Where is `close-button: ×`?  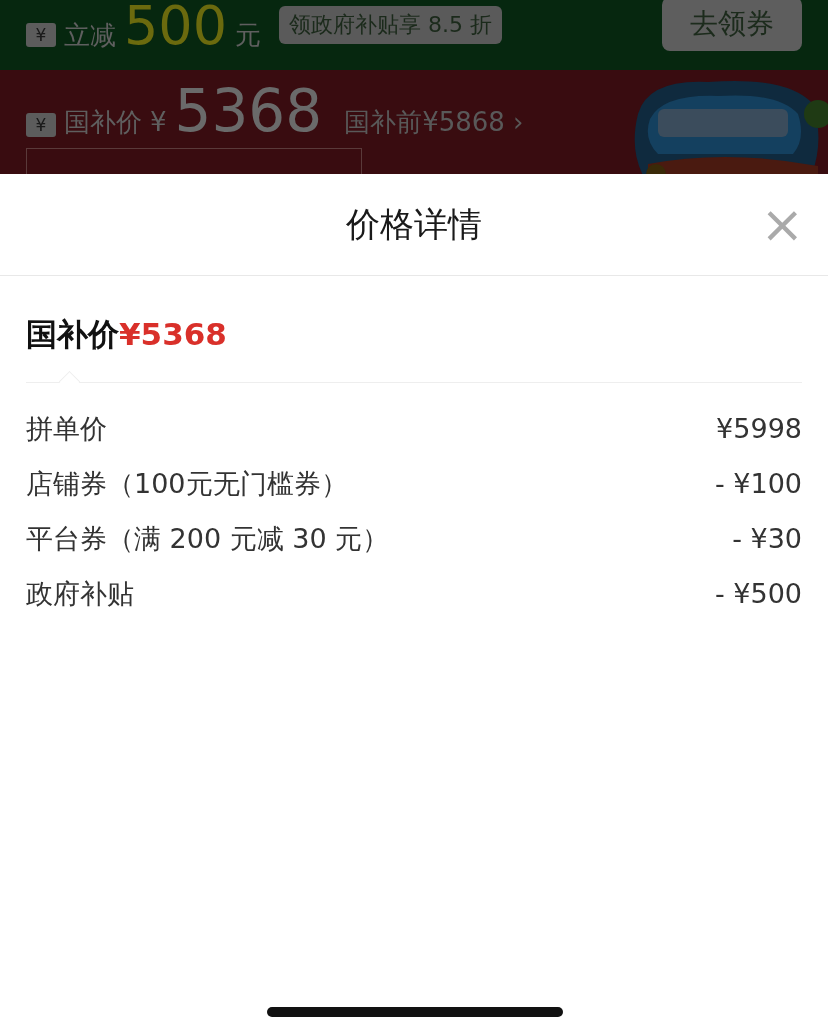 close-button: × is located at coordinates (782, 224).